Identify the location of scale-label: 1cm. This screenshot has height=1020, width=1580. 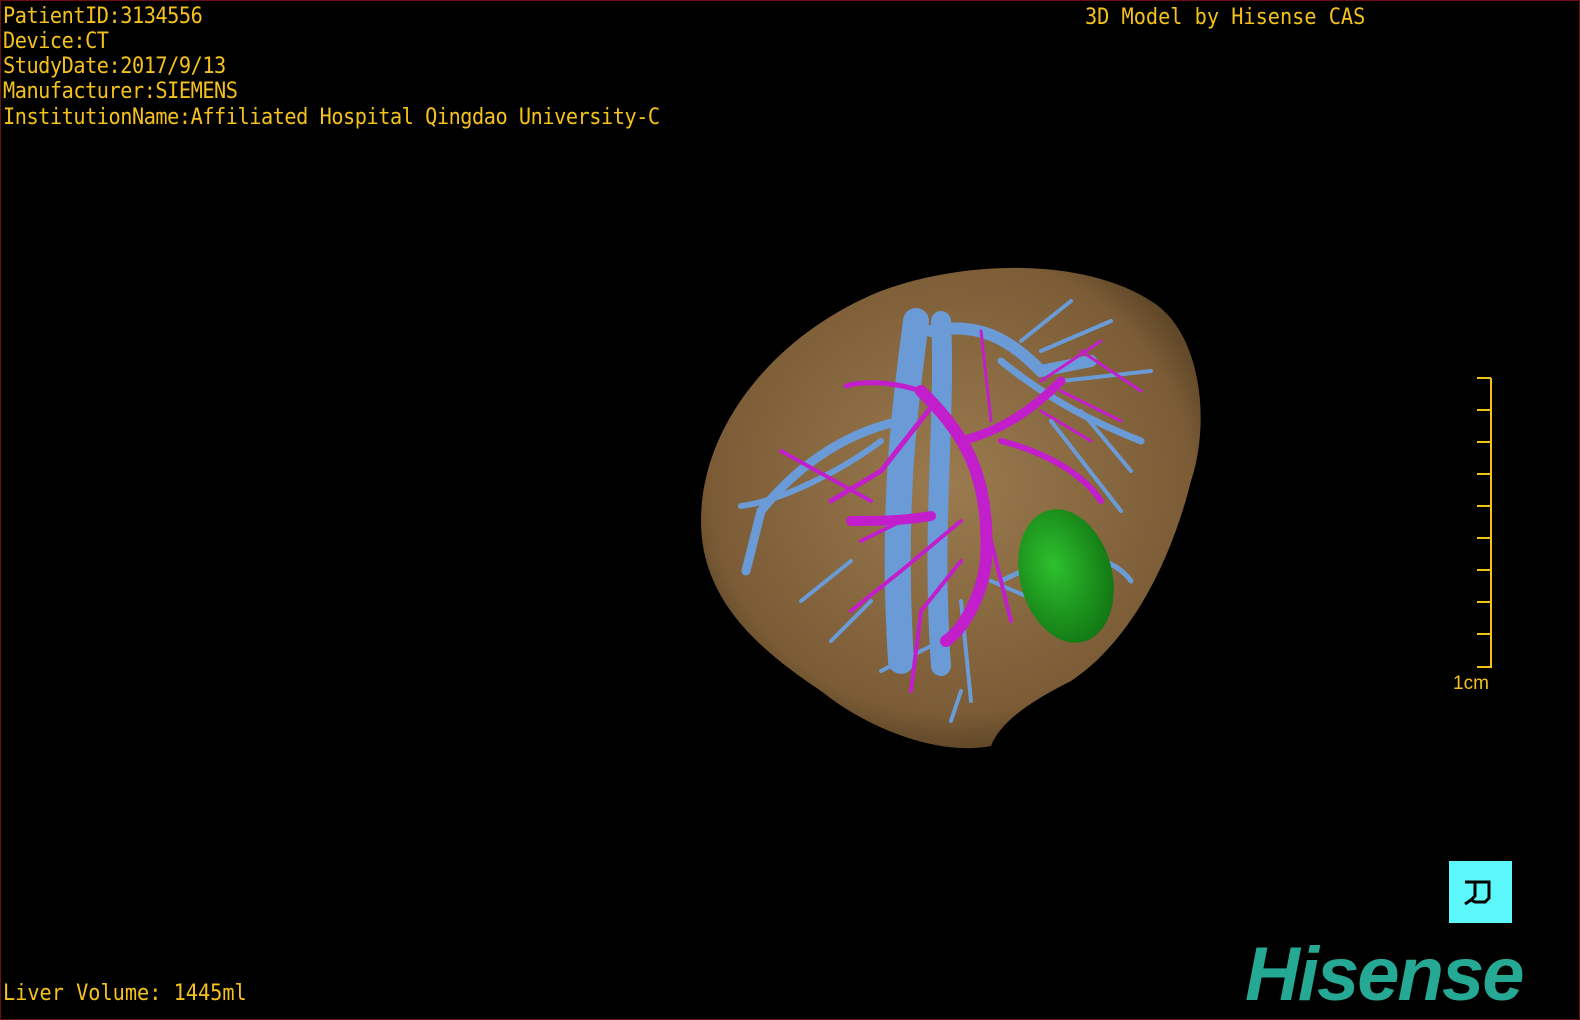
(1471, 683).